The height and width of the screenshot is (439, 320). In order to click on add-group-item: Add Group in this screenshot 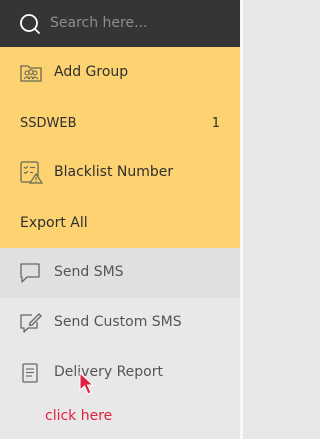, I will do `click(120, 72)`.